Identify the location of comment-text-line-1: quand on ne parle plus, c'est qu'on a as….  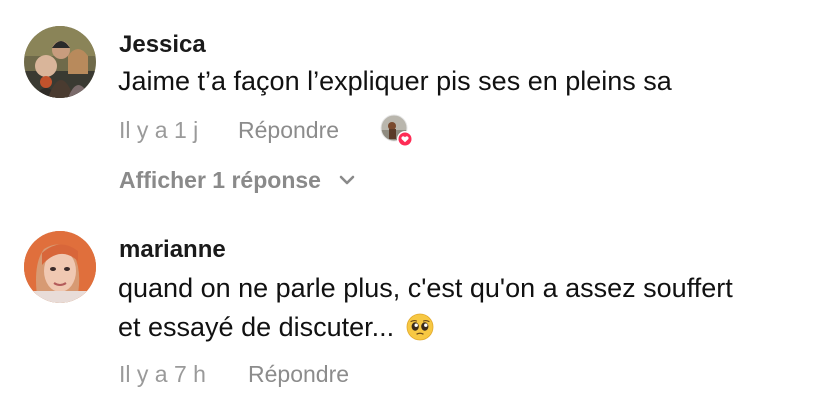
(425, 288).